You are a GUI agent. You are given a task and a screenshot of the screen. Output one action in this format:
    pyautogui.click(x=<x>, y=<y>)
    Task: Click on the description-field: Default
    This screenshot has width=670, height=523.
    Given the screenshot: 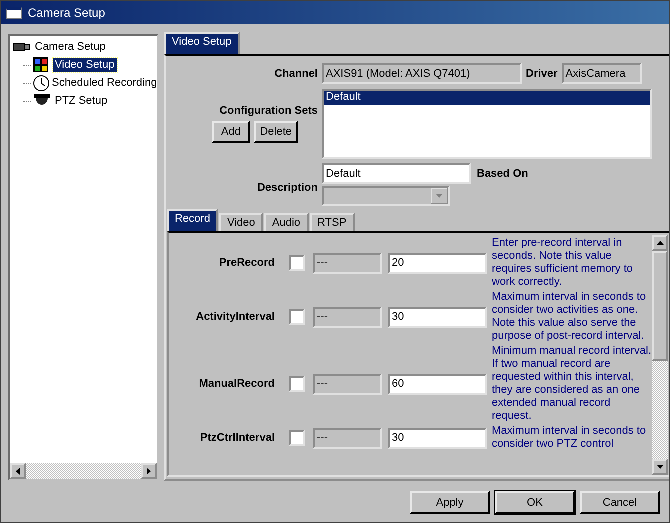 What is the action you would take?
    pyautogui.click(x=396, y=173)
    